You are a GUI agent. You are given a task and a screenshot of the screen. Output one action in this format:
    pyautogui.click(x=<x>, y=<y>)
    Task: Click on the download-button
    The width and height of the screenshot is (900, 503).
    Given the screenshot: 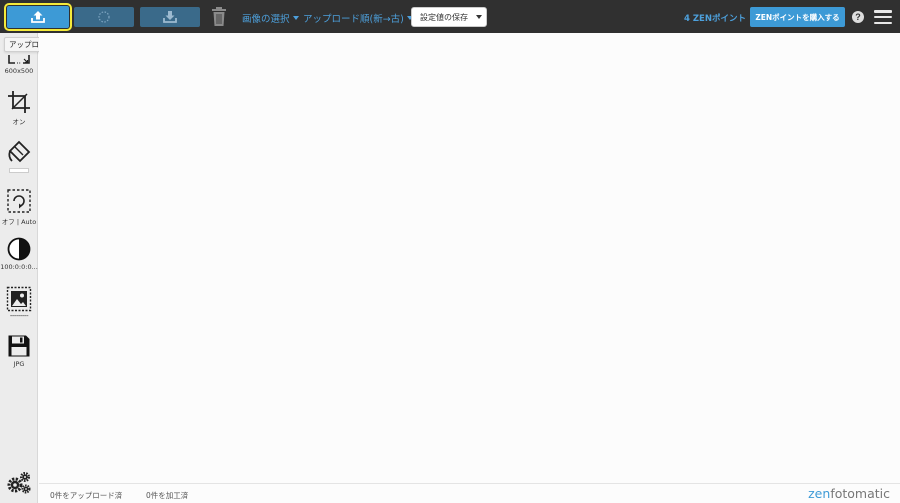 What is the action you would take?
    pyautogui.click(x=170, y=17)
    